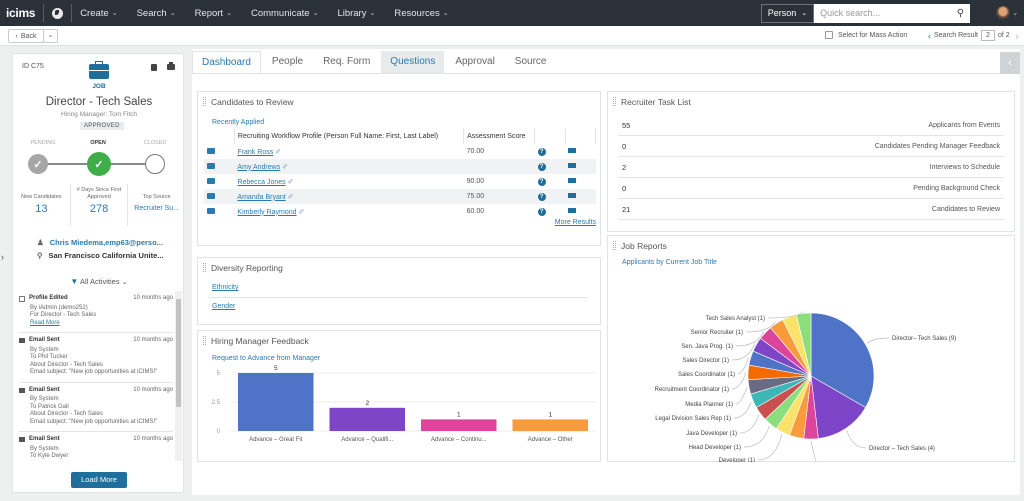  I want to click on task-row: 55 Applicants from Events, so click(811, 125).